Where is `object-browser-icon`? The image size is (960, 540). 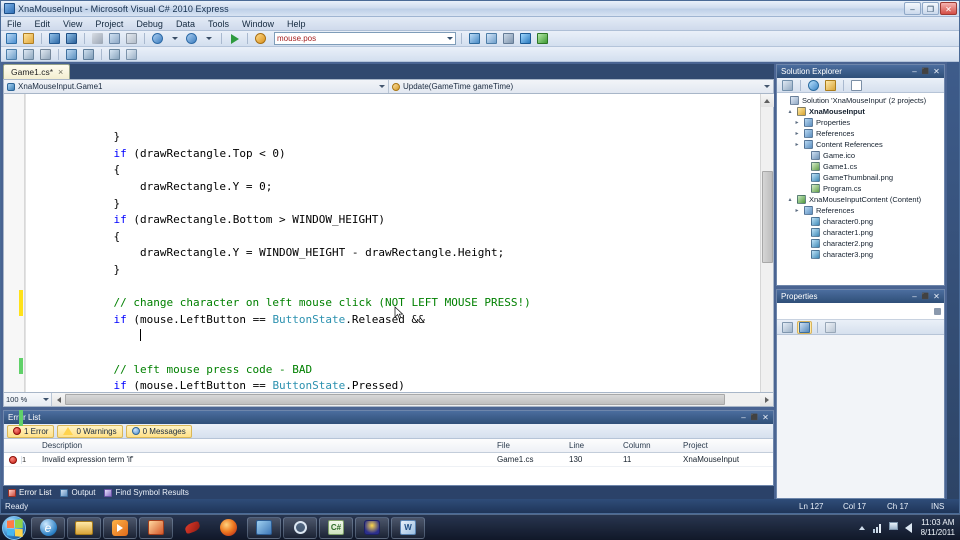
object-browser-icon is located at coordinates (508, 39).